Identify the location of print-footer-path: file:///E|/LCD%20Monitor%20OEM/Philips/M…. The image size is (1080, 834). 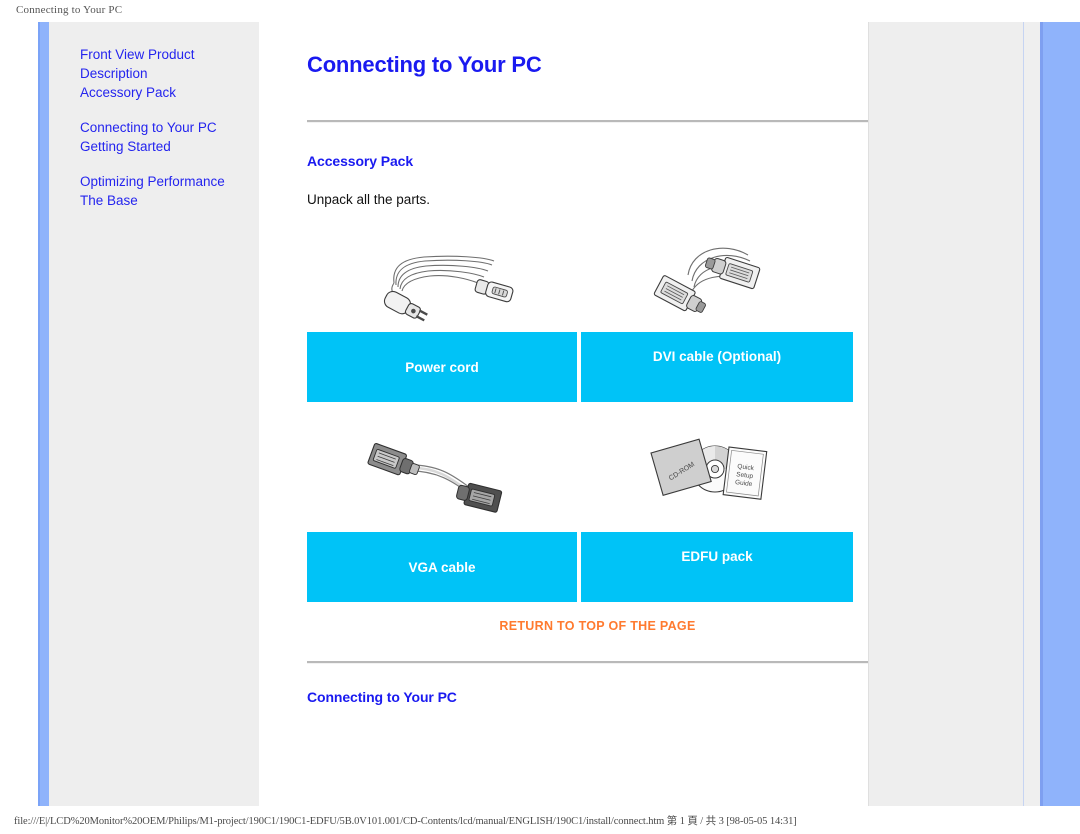
(405, 821).